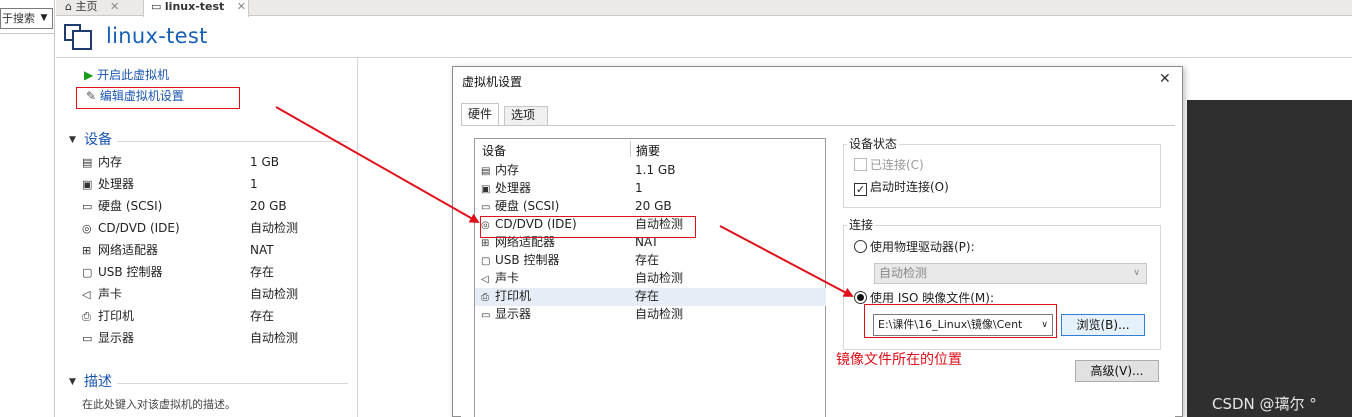  I want to click on vm-console-preview, so click(1269, 258).